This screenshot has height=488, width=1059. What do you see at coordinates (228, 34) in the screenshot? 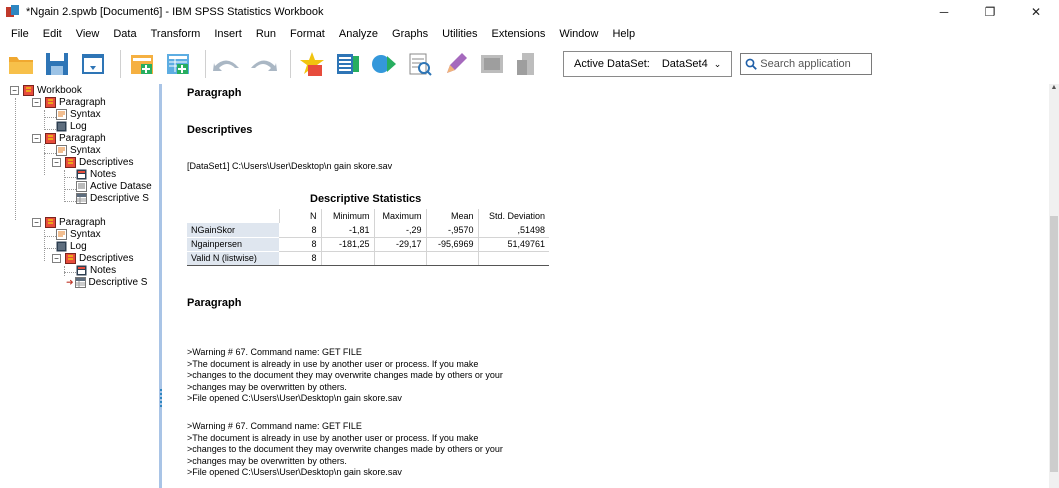
I see `menu-insert: Insert` at bounding box center [228, 34].